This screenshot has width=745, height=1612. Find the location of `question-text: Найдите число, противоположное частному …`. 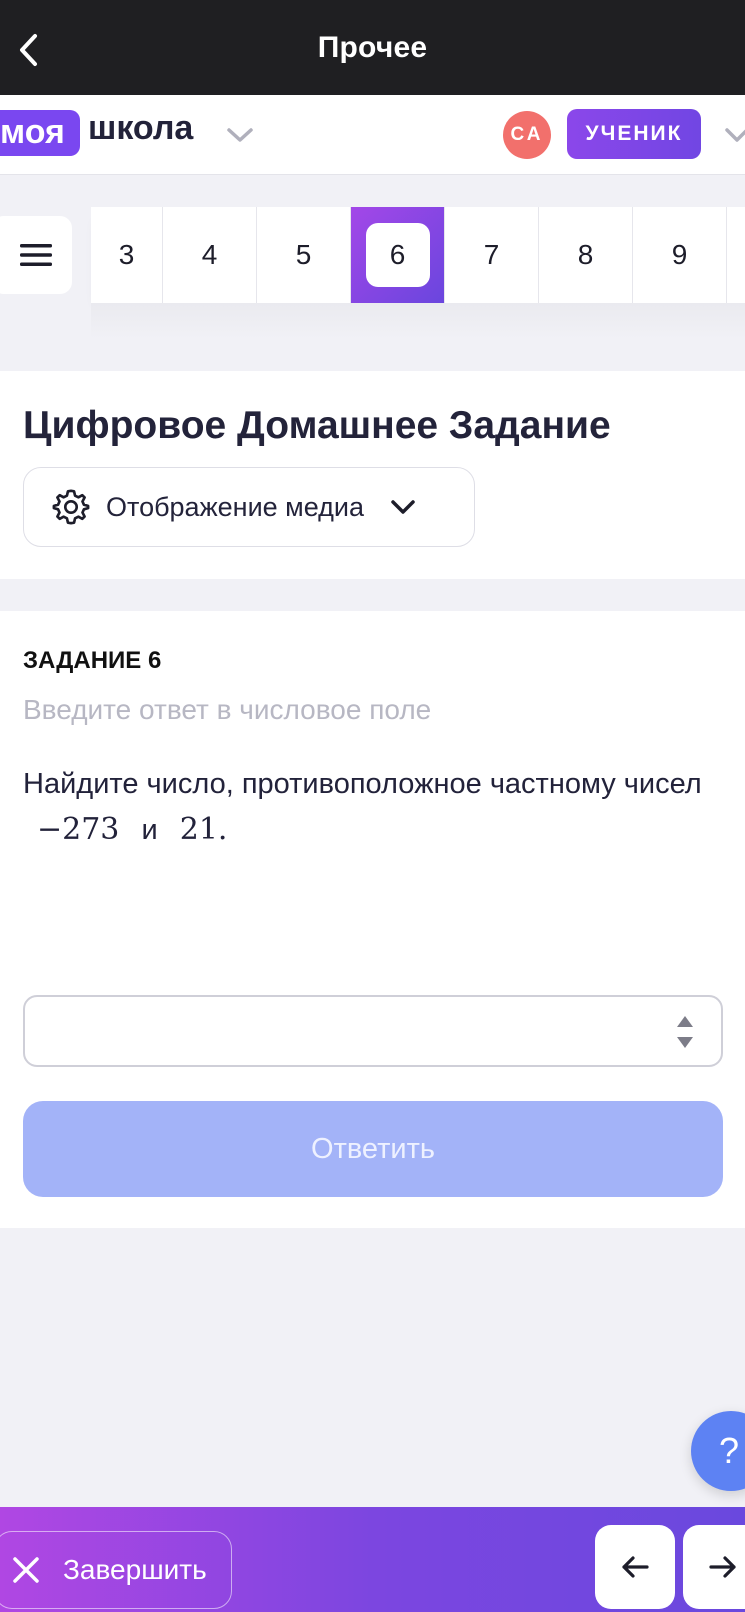

question-text: Найдите число, противоположное частному … is located at coordinates (362, 784).